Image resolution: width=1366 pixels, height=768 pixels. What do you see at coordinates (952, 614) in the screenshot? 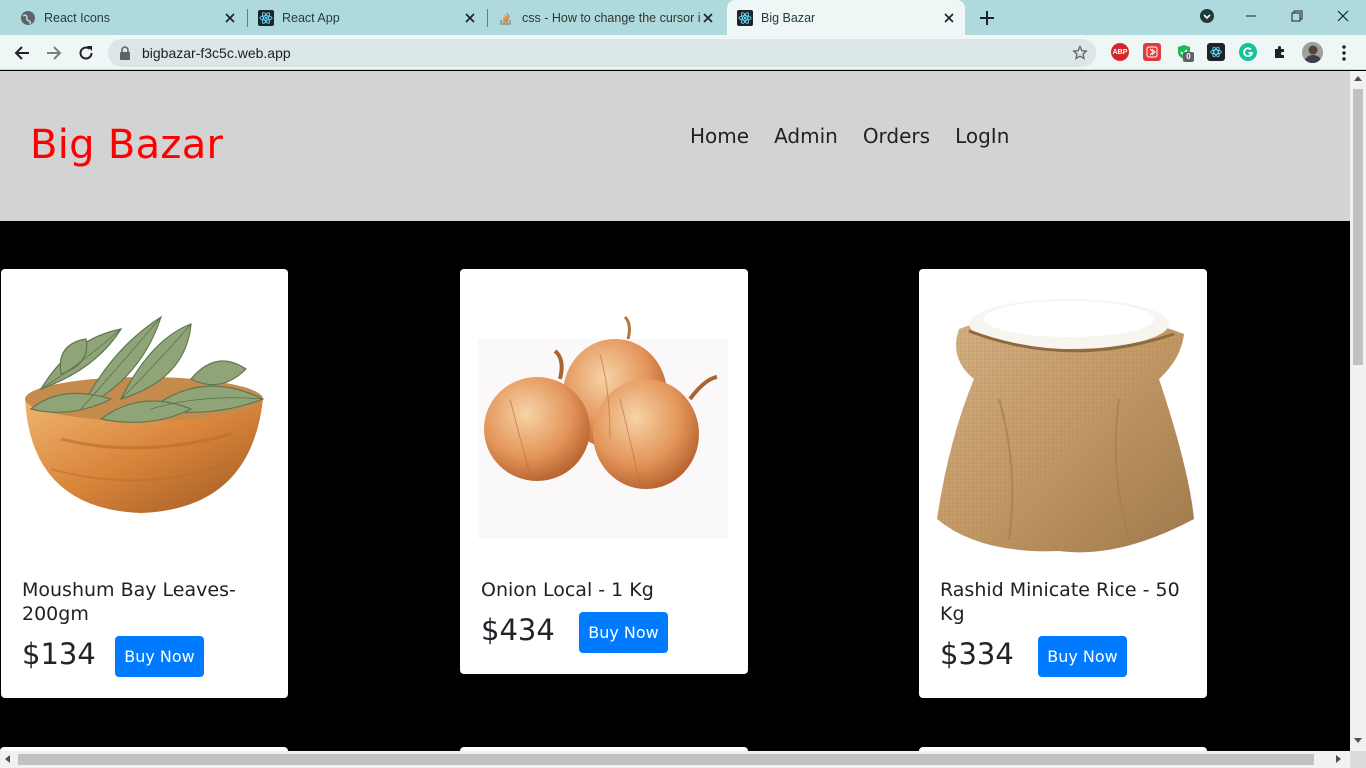
I see `product-name-line: Kg` at bounding box center [952, 614].